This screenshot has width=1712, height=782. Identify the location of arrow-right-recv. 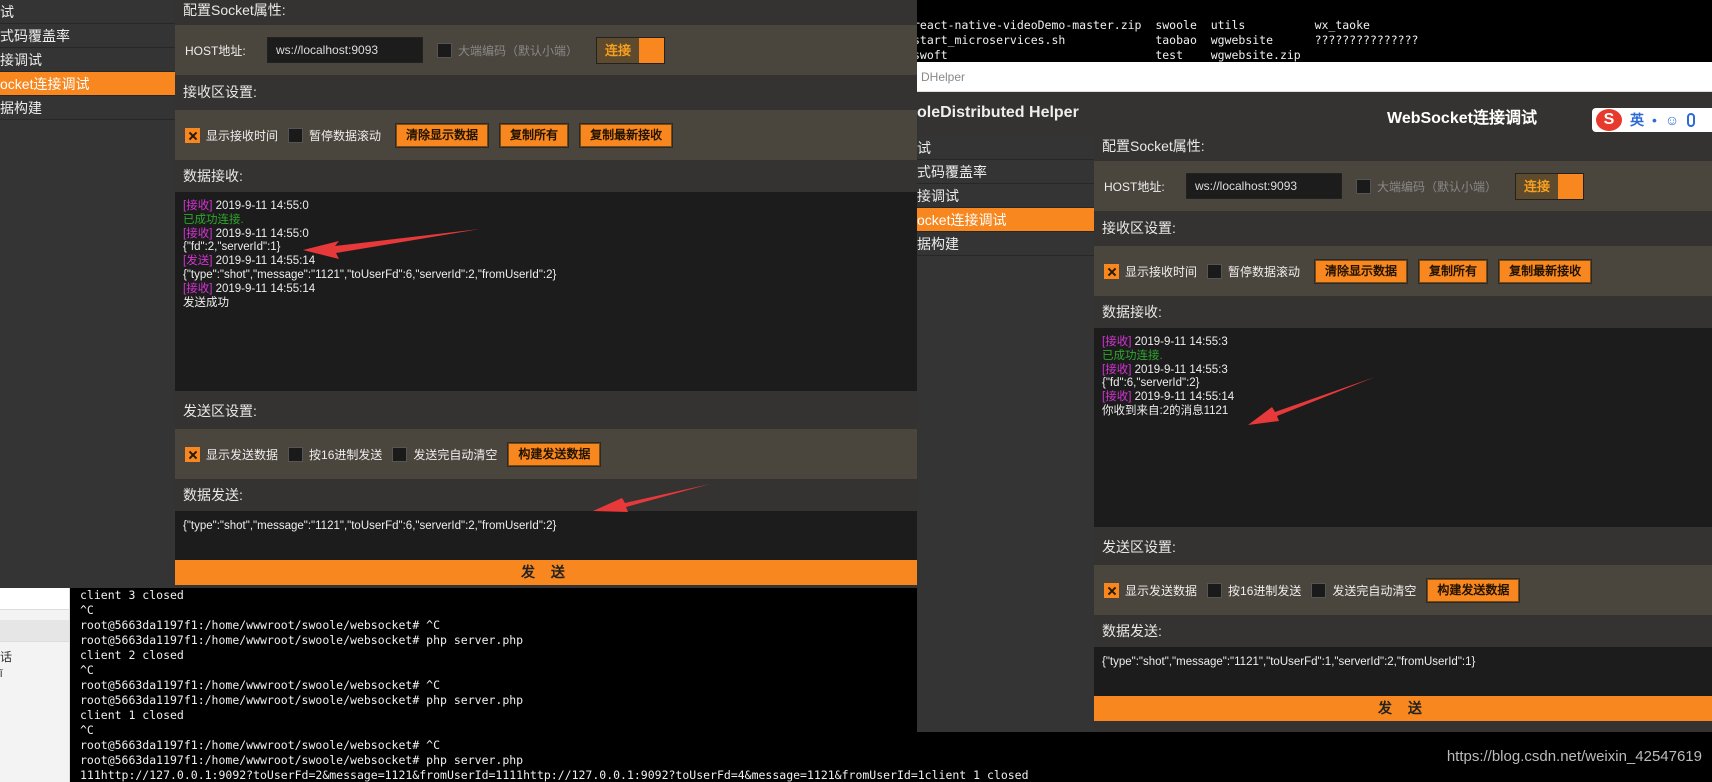
(1311, 401).